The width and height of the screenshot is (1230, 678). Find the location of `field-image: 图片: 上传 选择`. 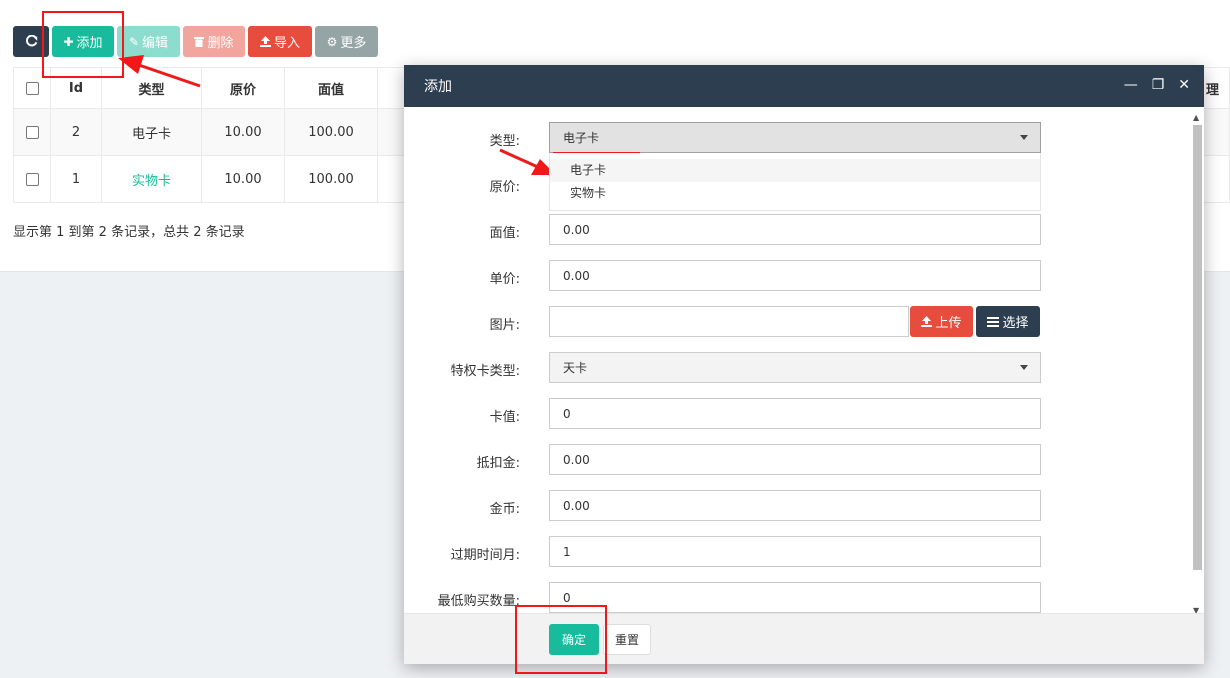

field-image: 图片: 上传 选择 is located at coordinates (797, 321).